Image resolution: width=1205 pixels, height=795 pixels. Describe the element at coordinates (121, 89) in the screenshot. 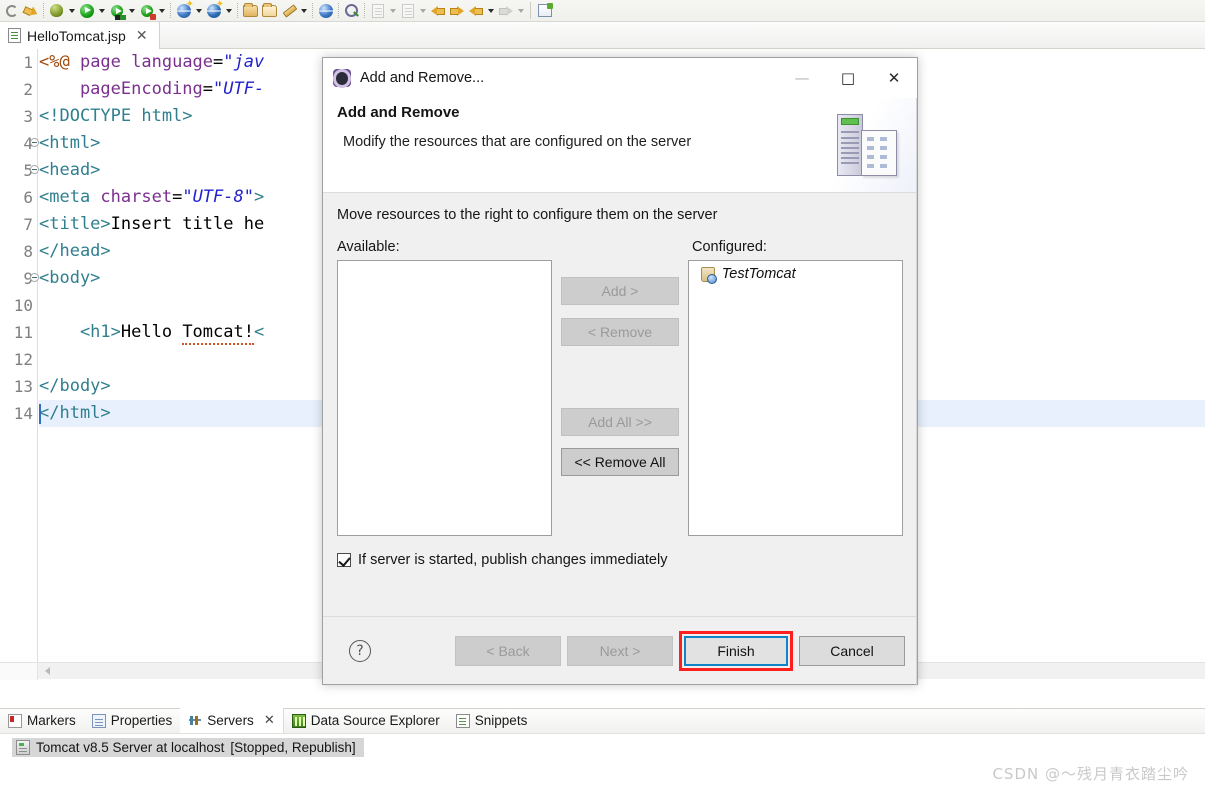

I see `code-token: pageEncoding` at that location.